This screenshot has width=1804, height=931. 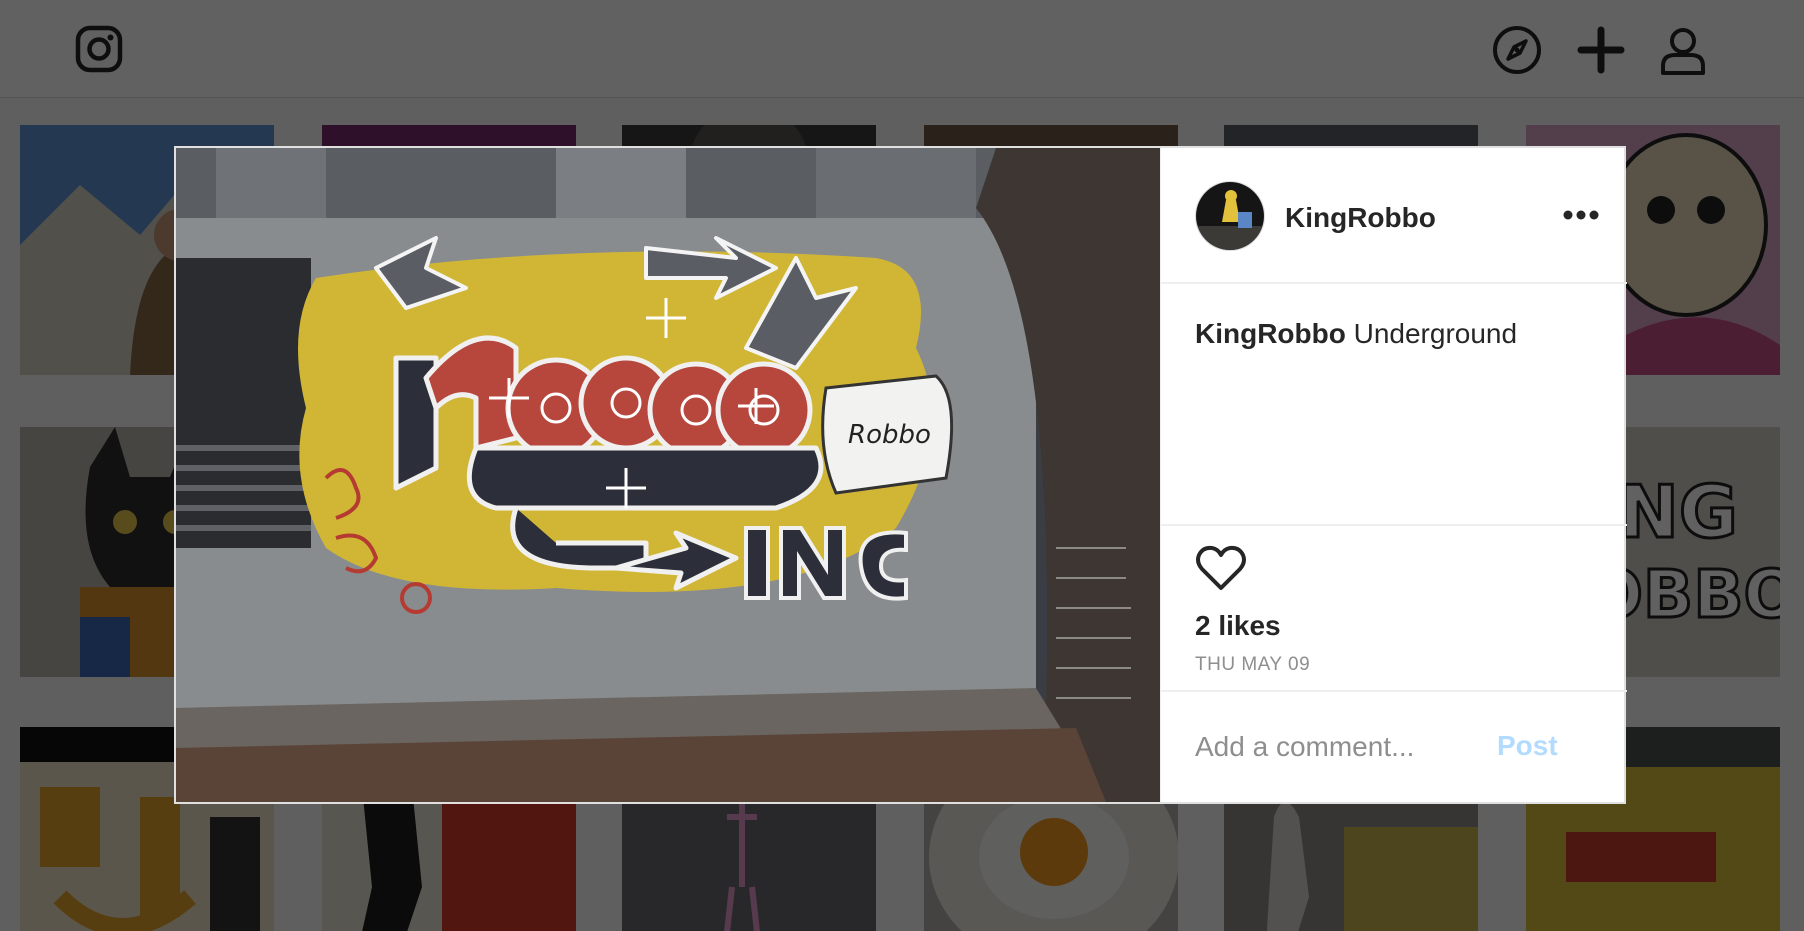 What do you see at coordinates (1253, 664) in the screenshot?
I see `post-date: THU MAY 09` at bounding box center [1253, 664].